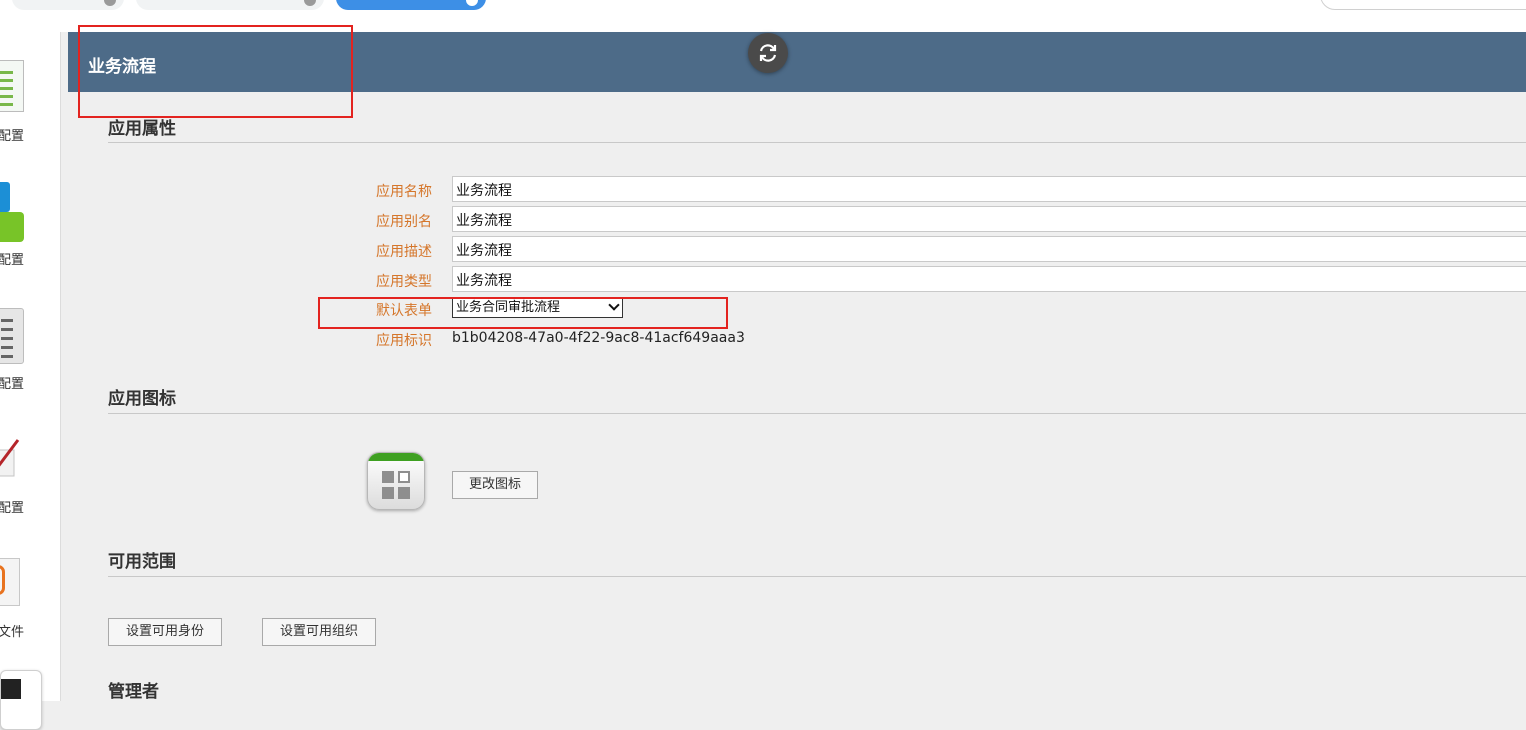 The height and width of the screenshot is (730, 1526). I want to click on sidebar-item-config-2: 配置, so click(30, 211).